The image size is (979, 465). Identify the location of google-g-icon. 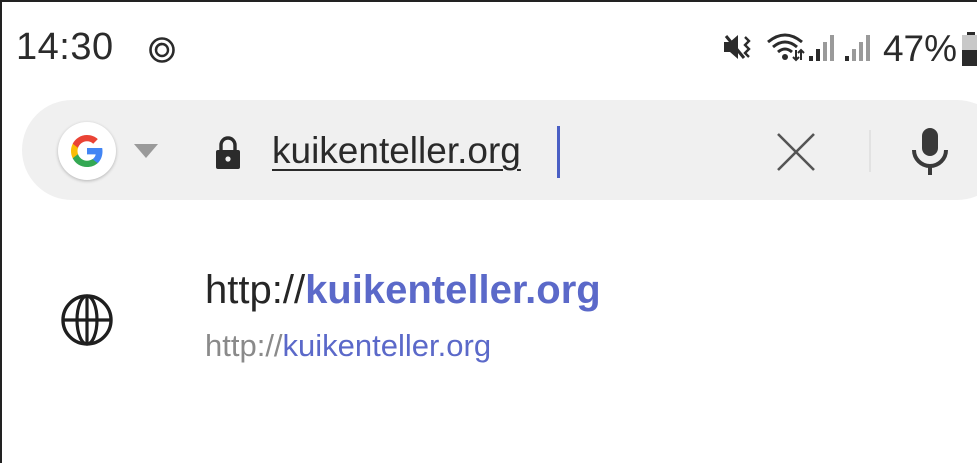
(87, 151).